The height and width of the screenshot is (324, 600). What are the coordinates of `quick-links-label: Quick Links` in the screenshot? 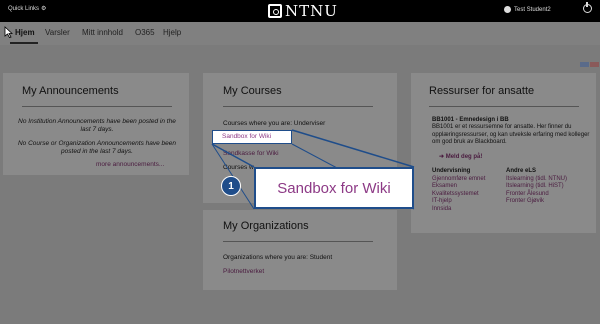 It's located at (24, 9).